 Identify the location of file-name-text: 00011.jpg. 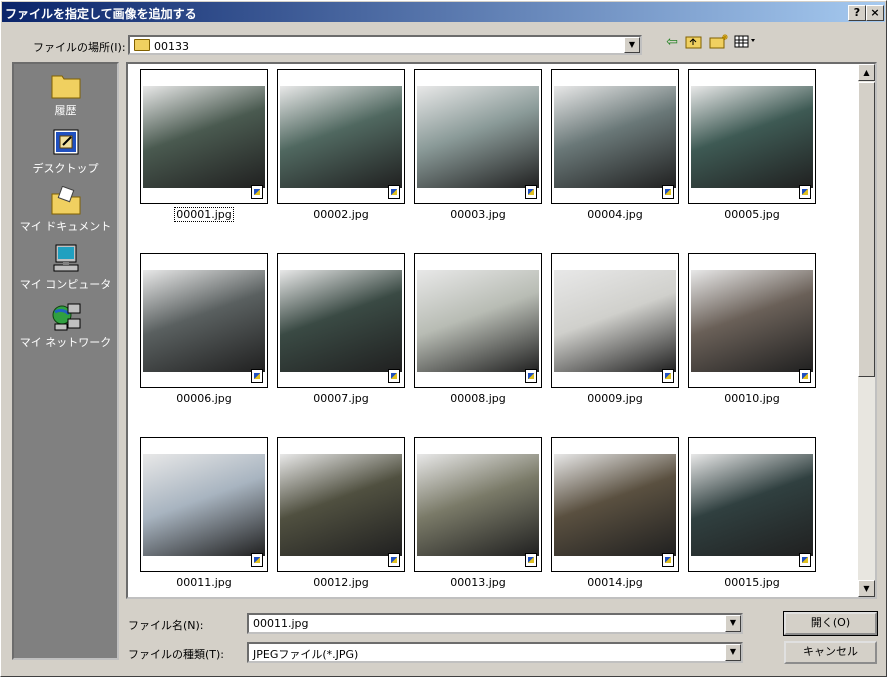
(204, 582).